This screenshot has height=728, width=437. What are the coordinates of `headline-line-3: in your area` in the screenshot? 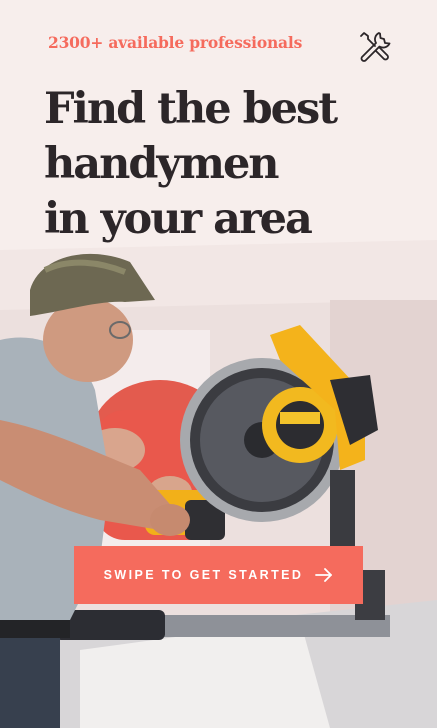 It's located at (178, 219).